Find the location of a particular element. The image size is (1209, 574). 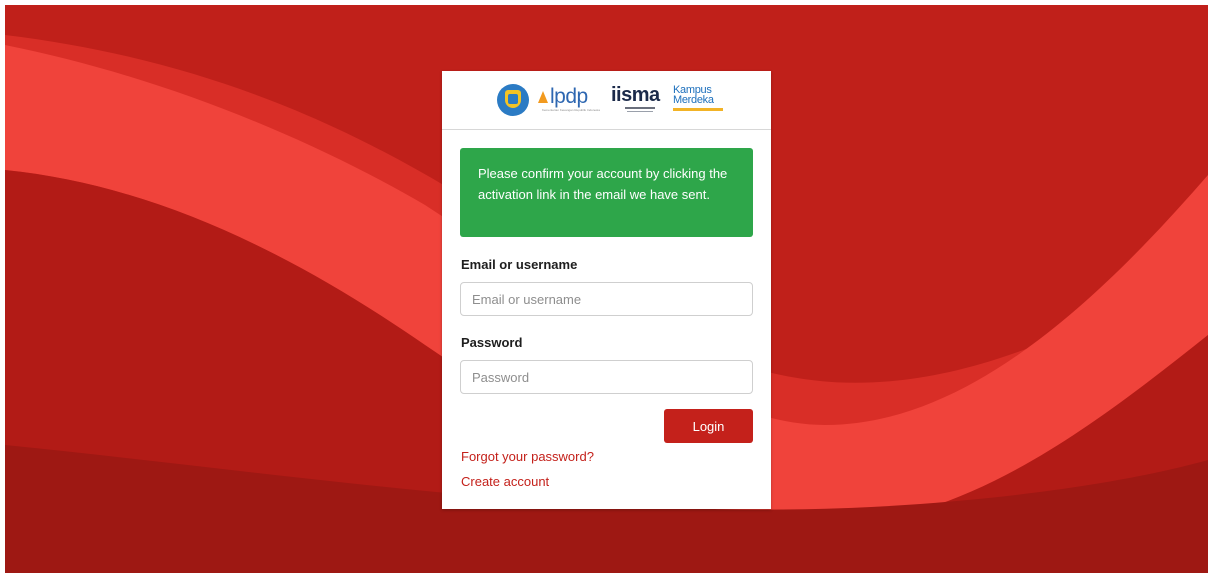

email-input is located at coordinates (606, 299).